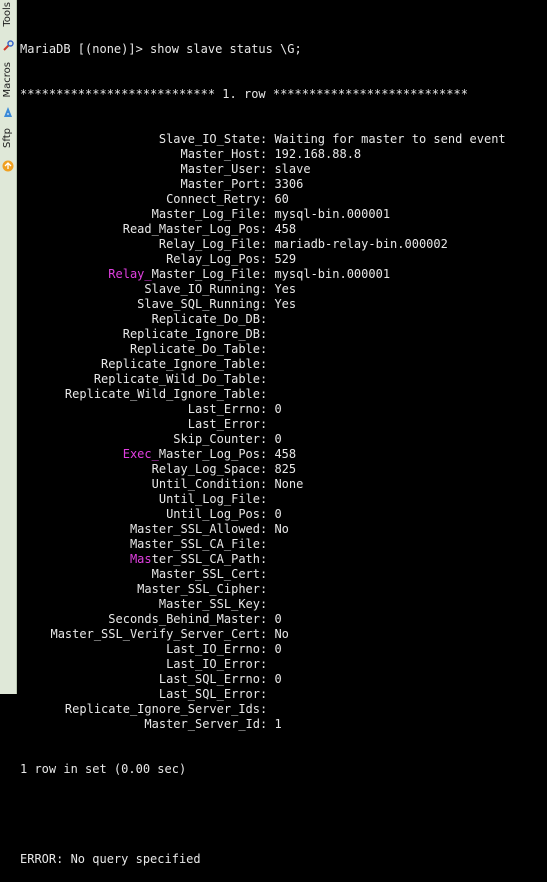 The width and height of the screenshot is (547, 882). What do you see at coordinates (8, 112) in the screenshot?
I see `macros-icon` at bounding box center [8, 112].